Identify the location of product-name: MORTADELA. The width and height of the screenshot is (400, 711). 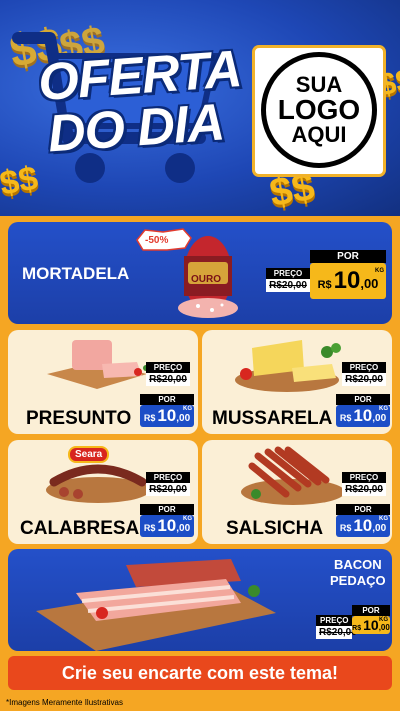
(76, 273).